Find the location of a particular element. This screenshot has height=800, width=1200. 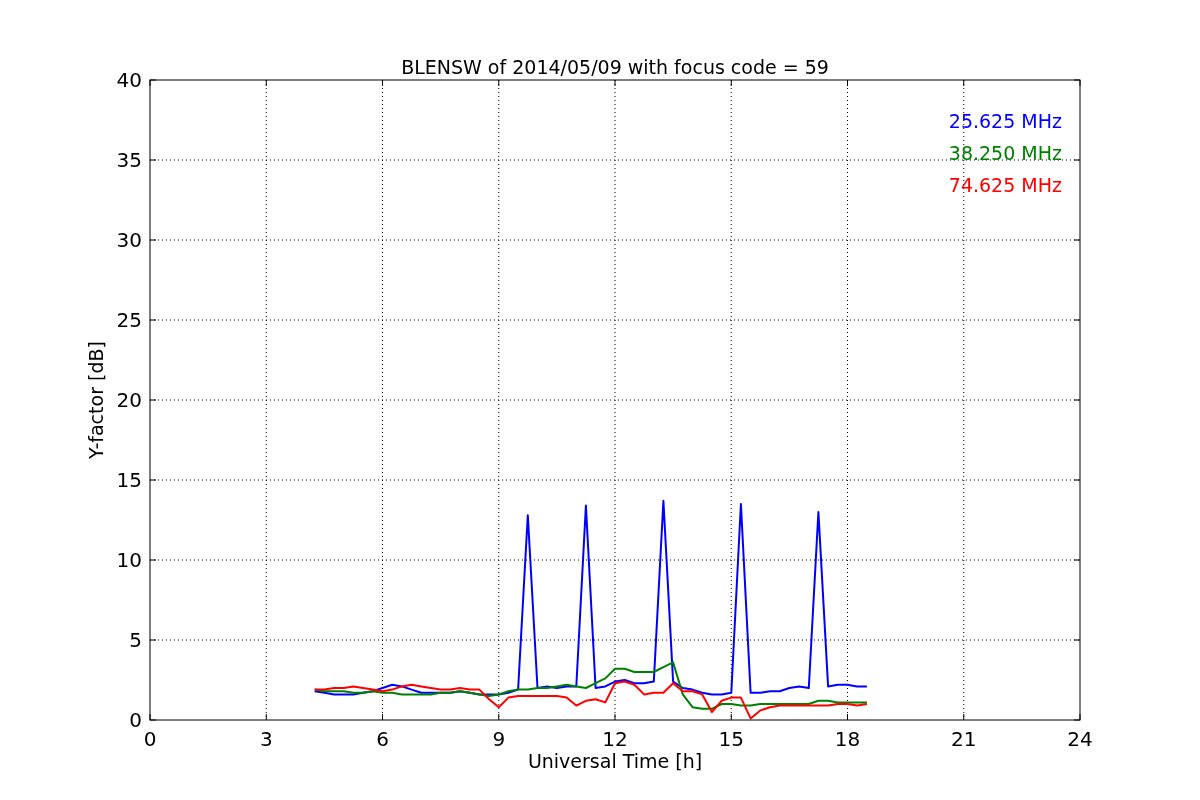

y-tick-label: 15 is located at coordinates (129, 480).